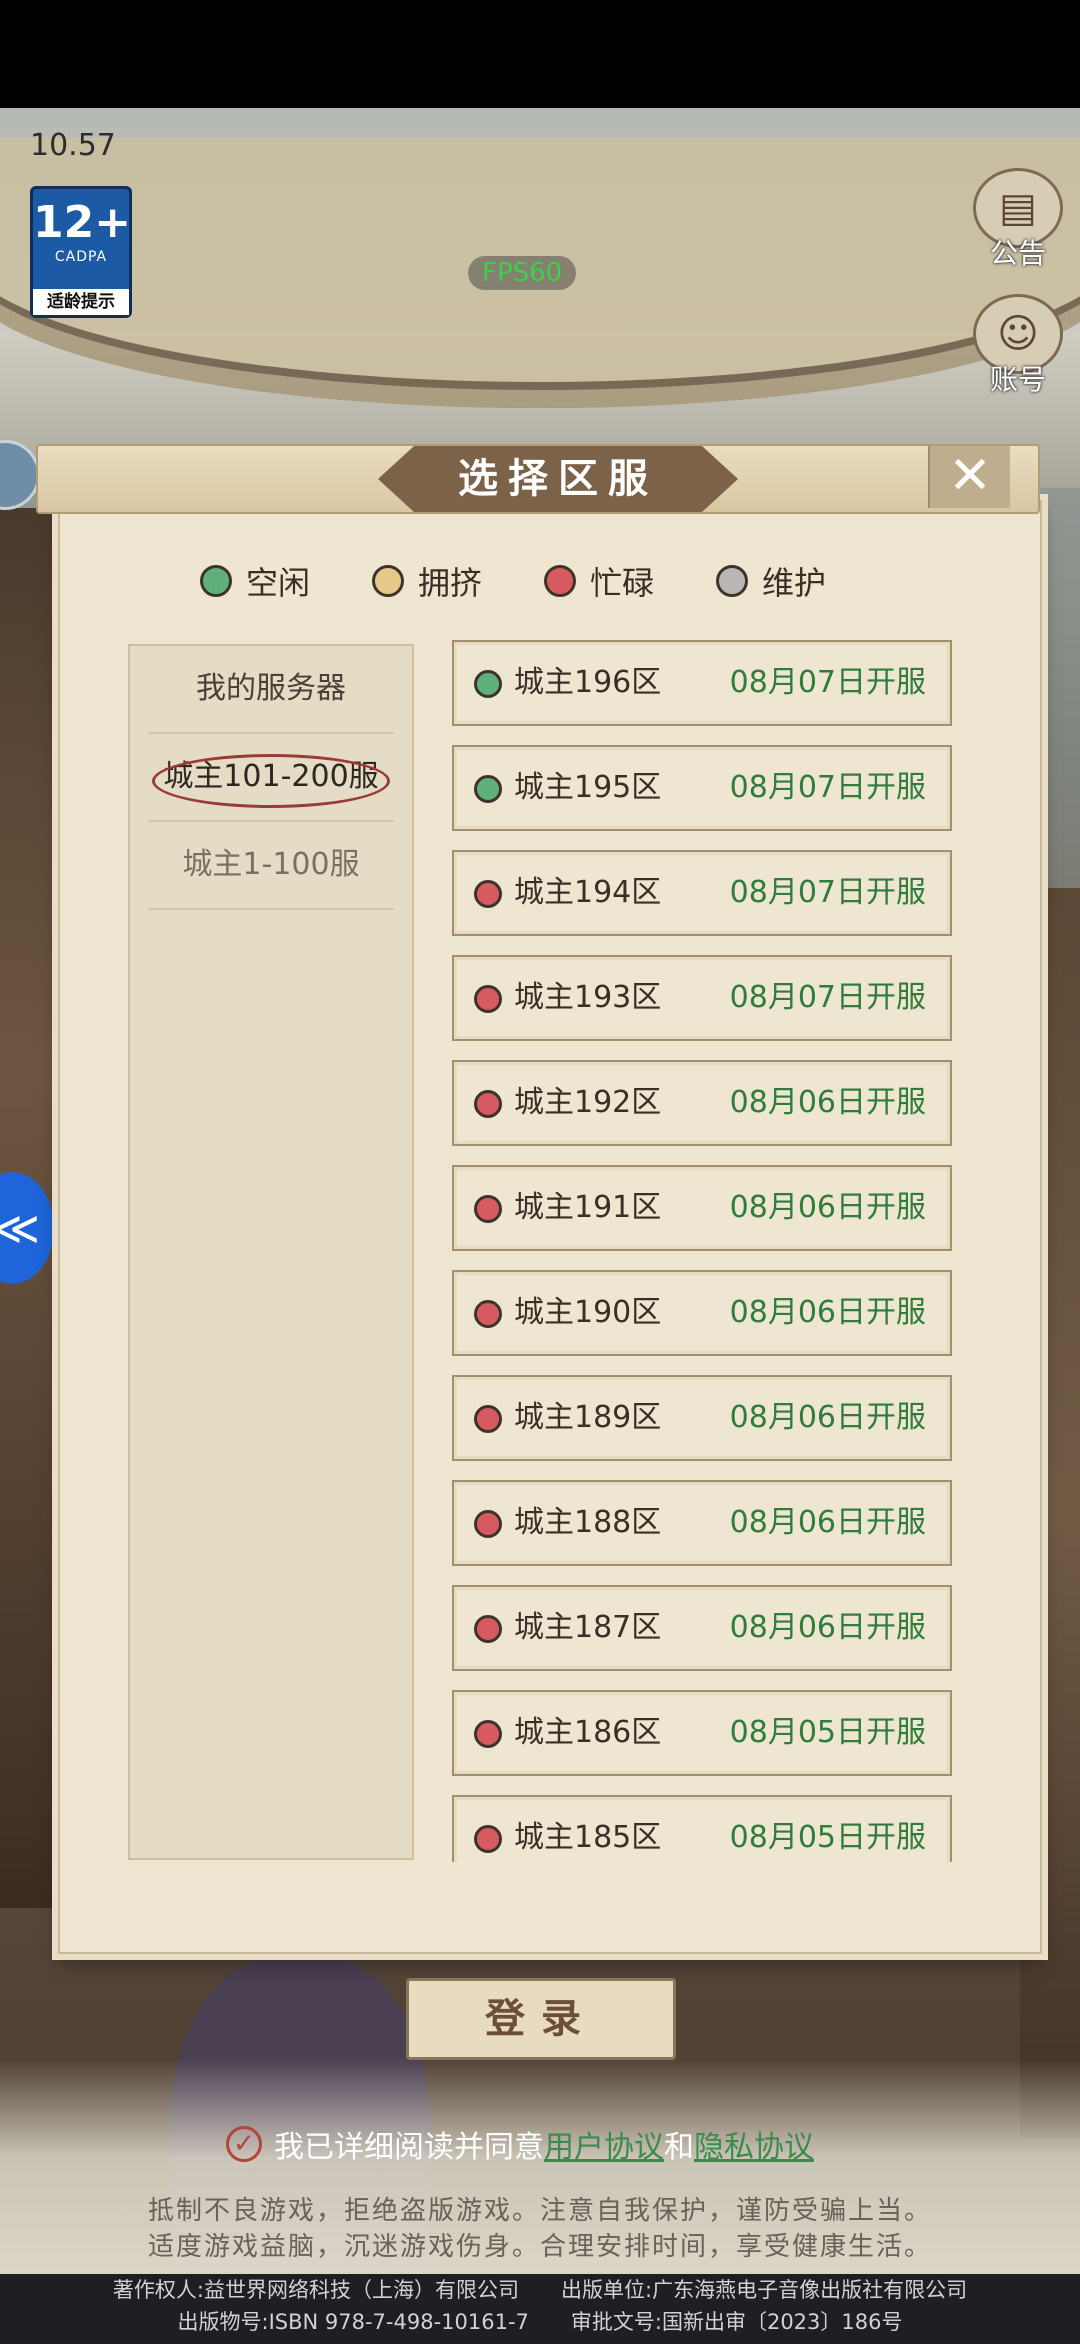  I want to click on server-row: 城主193区 08月07日开服, so click(702, 998).